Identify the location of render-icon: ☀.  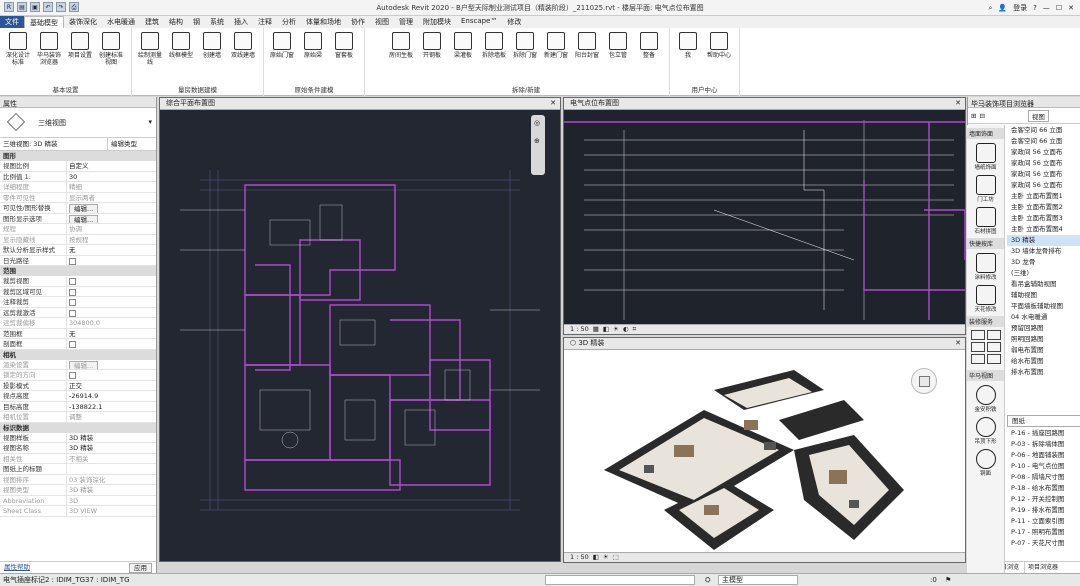
(606, 557).